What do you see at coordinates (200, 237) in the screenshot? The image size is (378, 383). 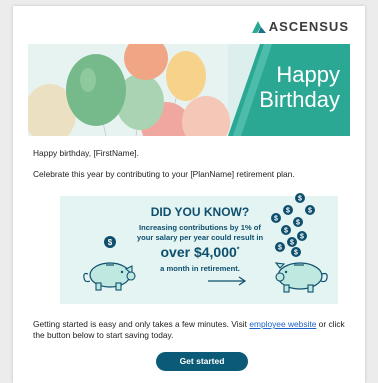 I see `info-line-2: your salary per year could result in` at bounding box center [200, 237].